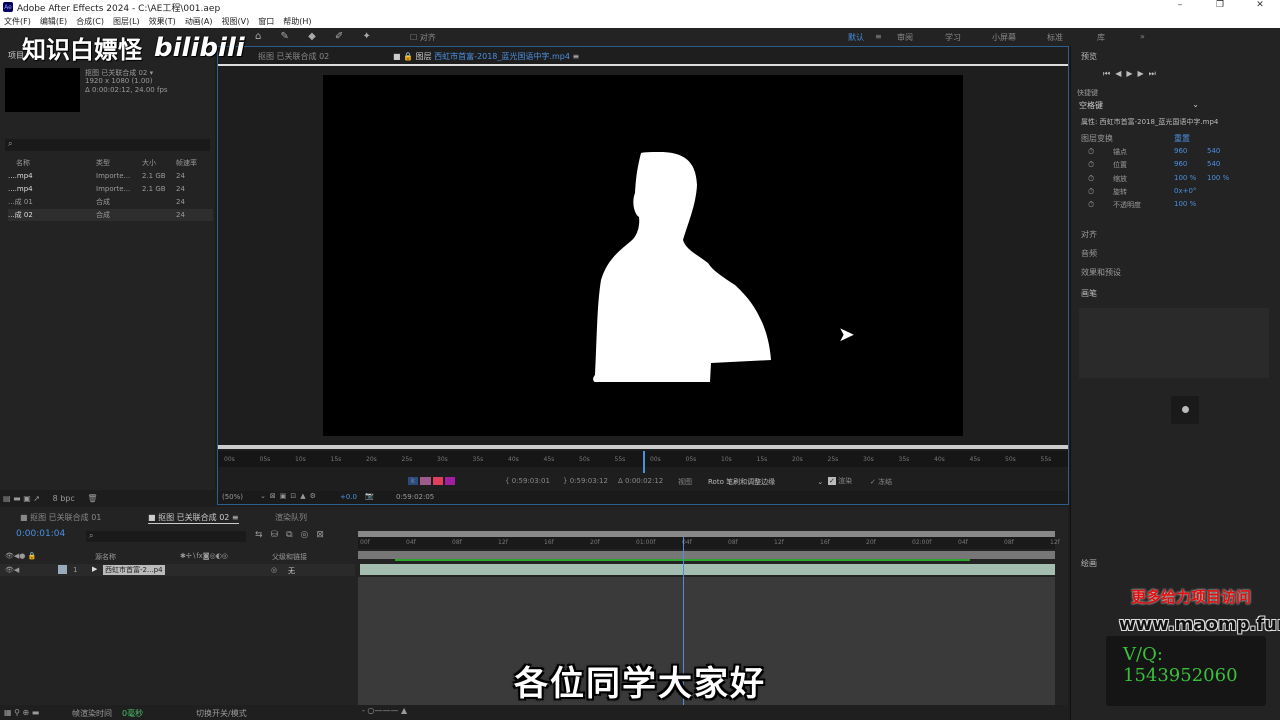  What do you see at coordinates (585, 481) in the screenshot?
I see `out-point: } 0:59:03:12` at bounding box center [585, 481].